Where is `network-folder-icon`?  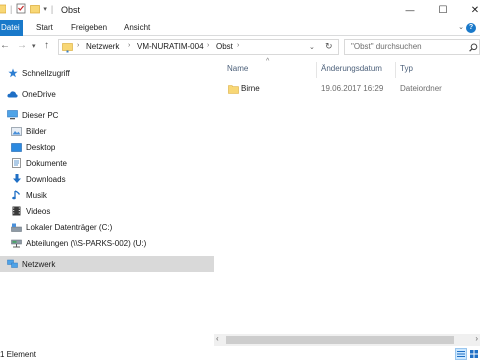
network-folder-icon is located at coordinates (67, 48).